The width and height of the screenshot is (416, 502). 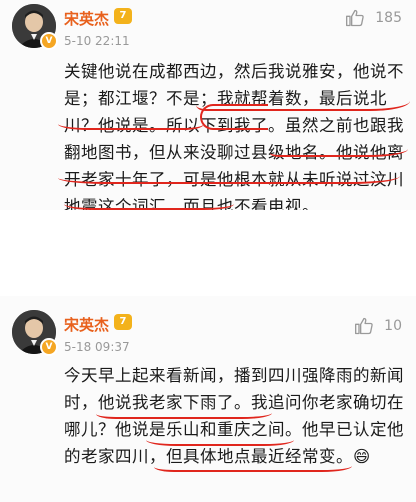 What do you see at coordinates (208, 456) in the screenshot?
I see `body-line-text: 的老家四川，但具体地点最近经常变。` at bounding box center [208, 456].